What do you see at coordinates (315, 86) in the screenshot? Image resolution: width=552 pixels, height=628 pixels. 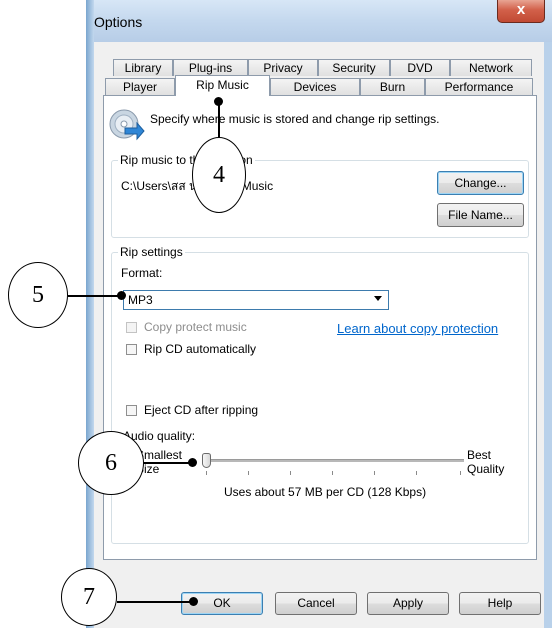 I see `tab-devices: Devices` at bounding box center [315, 86].